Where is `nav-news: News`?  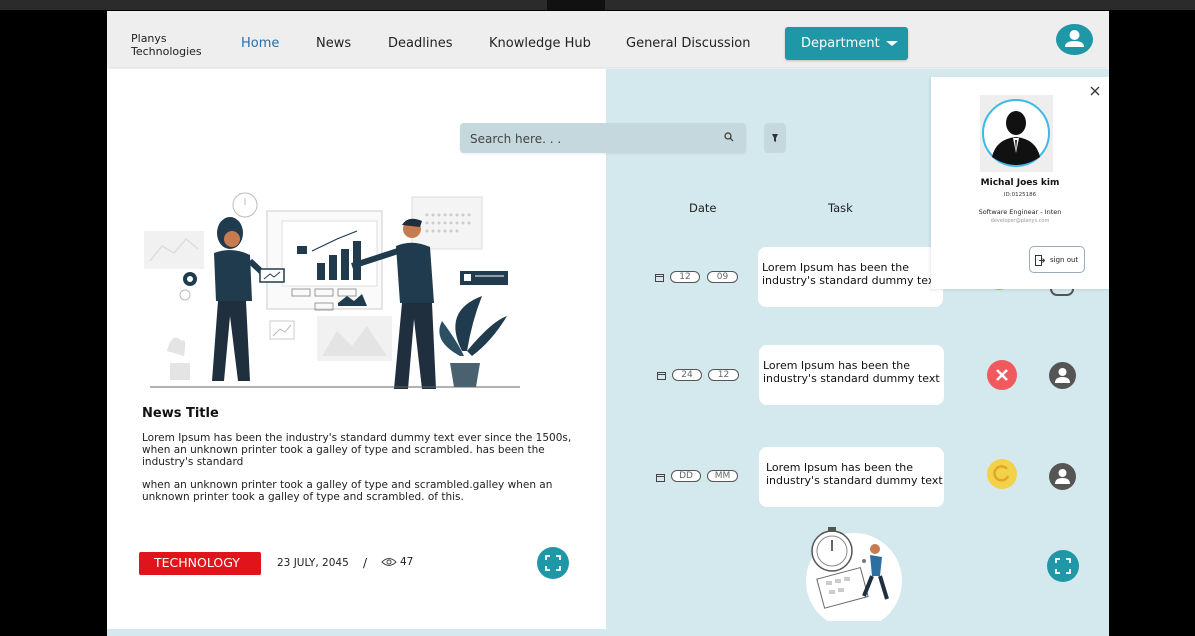 nav-news: News is located at coordinates (333, 43).